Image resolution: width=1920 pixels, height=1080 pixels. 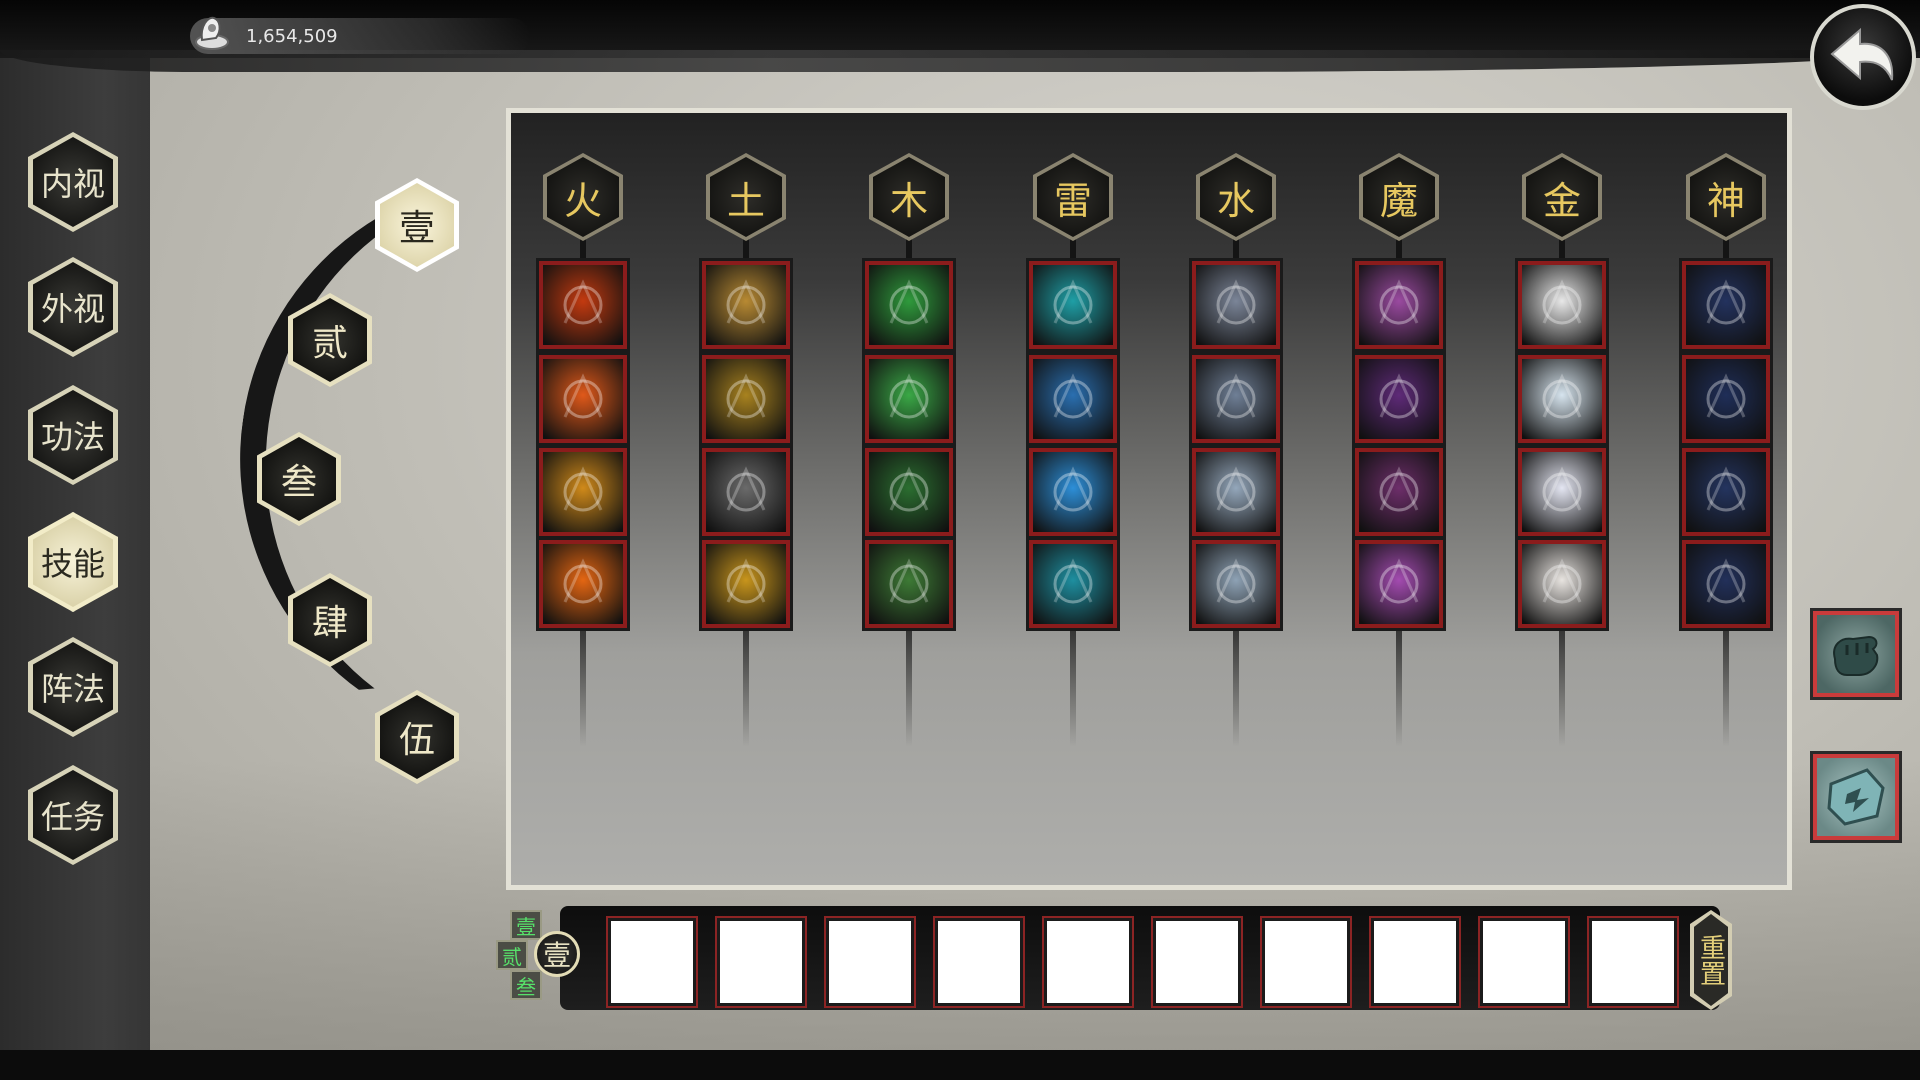 What do you see at coordinates (1236, 197) in the screenshot?
I see `element-header: 水` at bounding box center [1236, 197].